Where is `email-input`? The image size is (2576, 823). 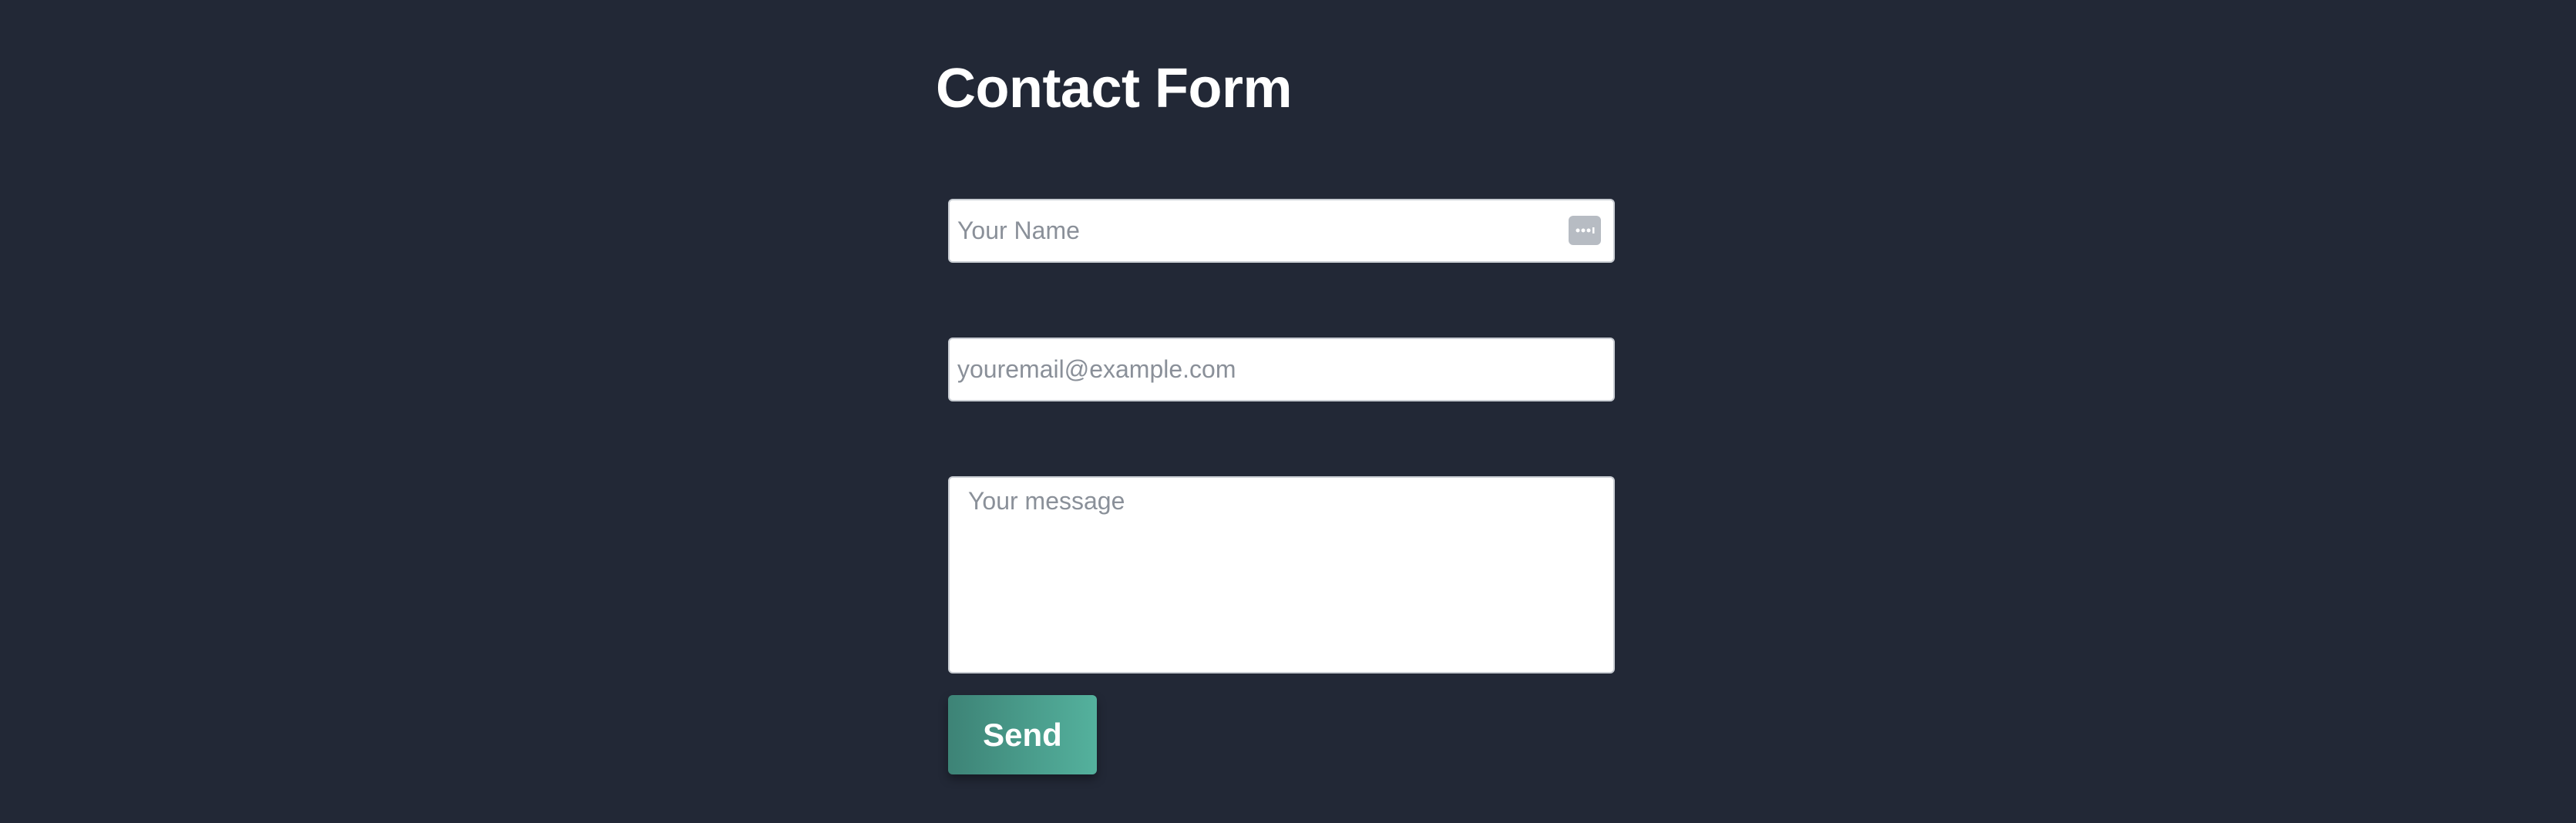 email-input is located at coordinates (1281, 370).